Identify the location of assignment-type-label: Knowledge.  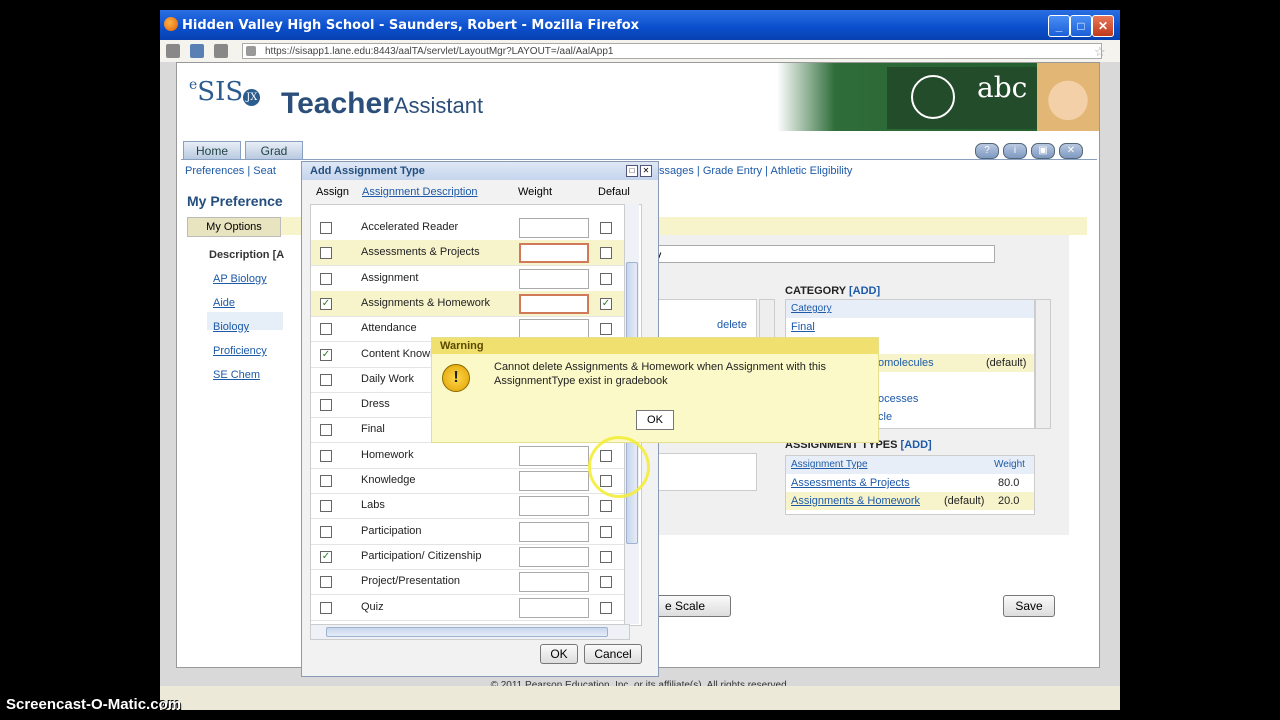
(388, 480).